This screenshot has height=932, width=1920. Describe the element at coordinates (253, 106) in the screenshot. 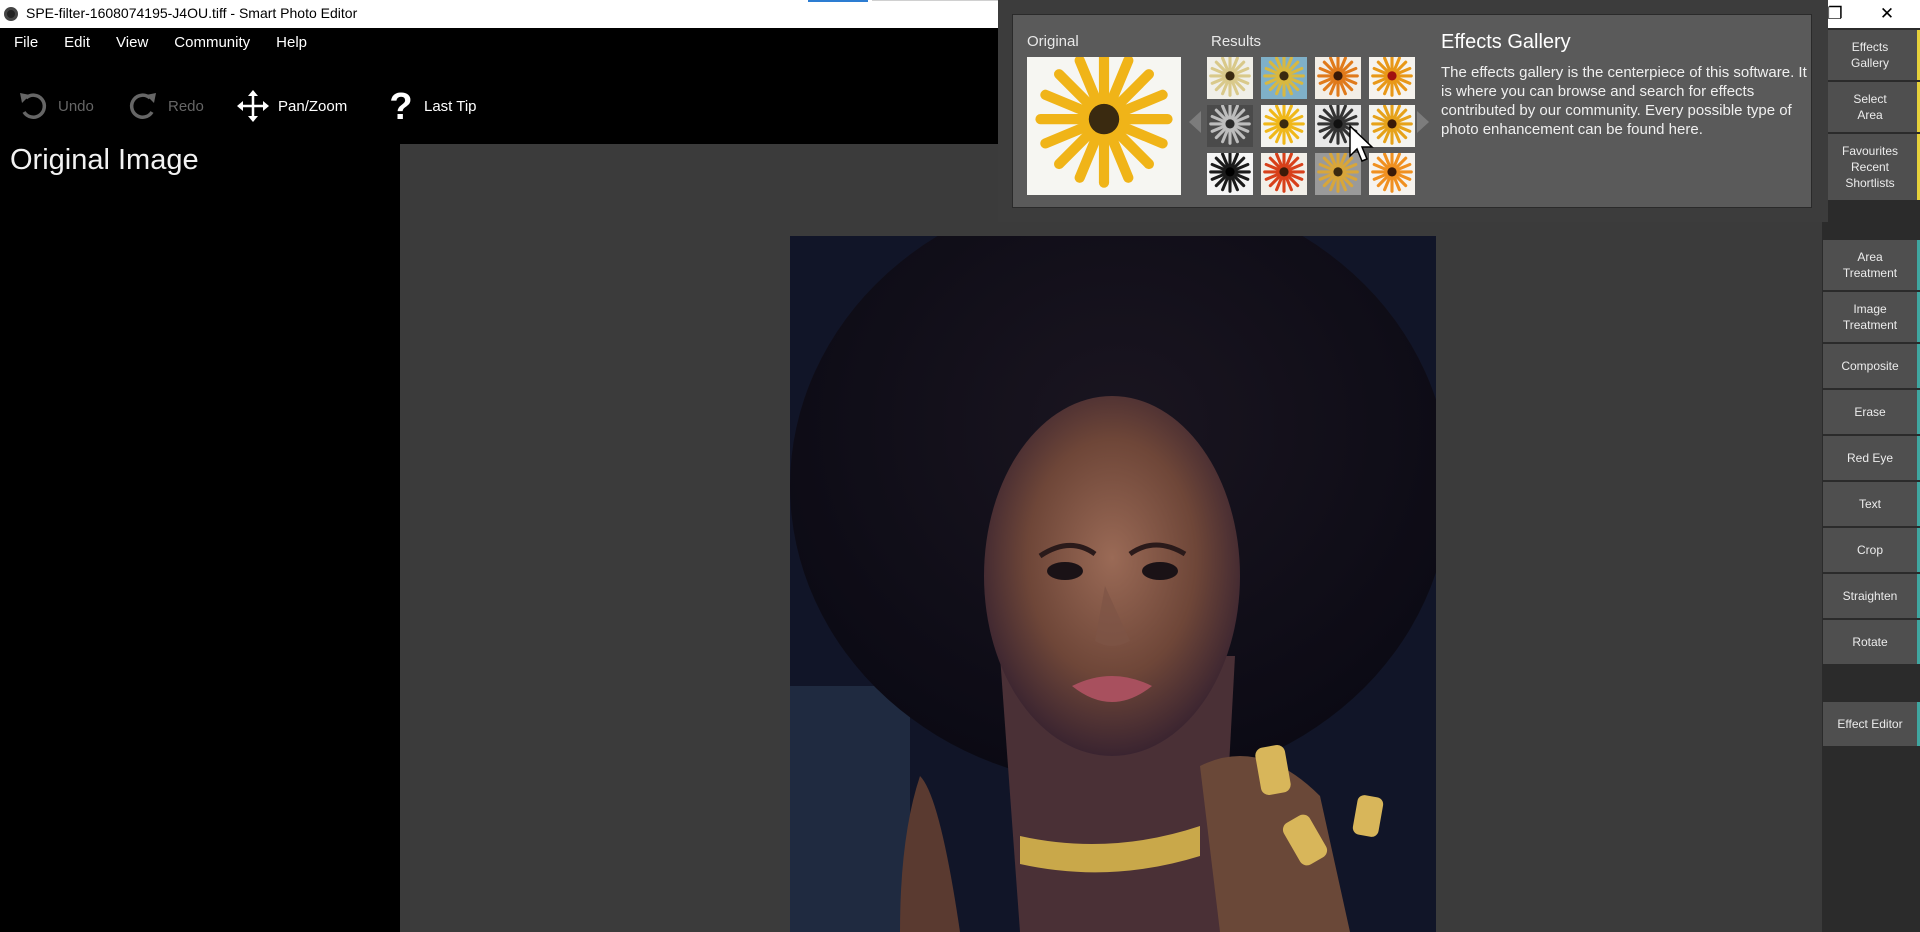

I see `move-arrows-icon` at that location.